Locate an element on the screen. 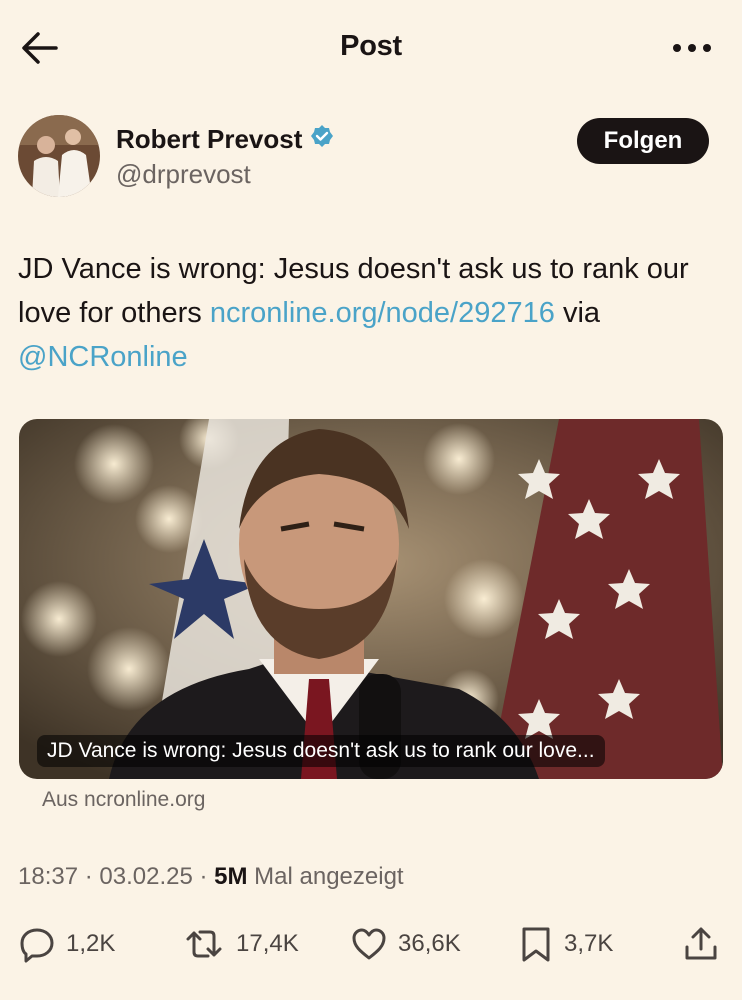 This screenshot has width=742, height=1000. repost-icon is located at coordinates (204, 944).